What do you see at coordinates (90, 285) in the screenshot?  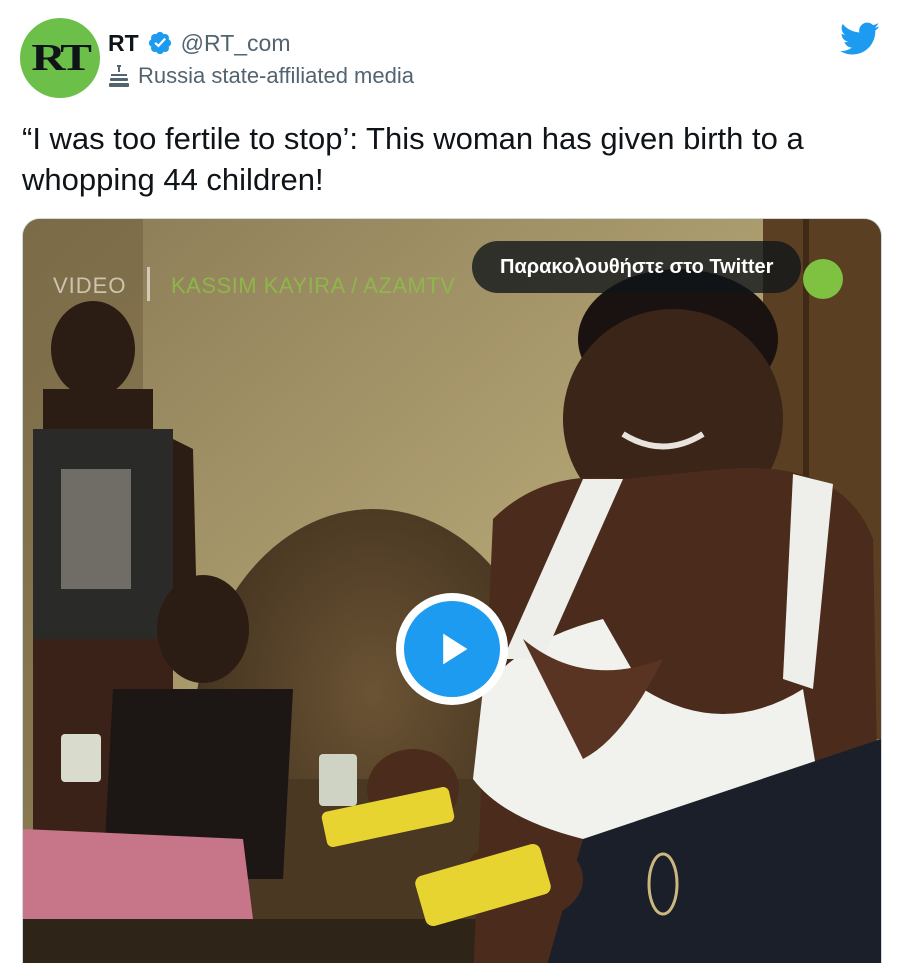 I see `overlay-video-label: VIDEO` at bounding box center [90, 285].